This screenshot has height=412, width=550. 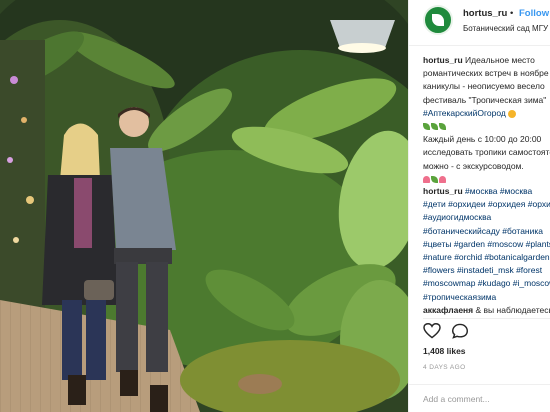 I want to click on caption-line: Идеальное место, so click(x=500, y=60).